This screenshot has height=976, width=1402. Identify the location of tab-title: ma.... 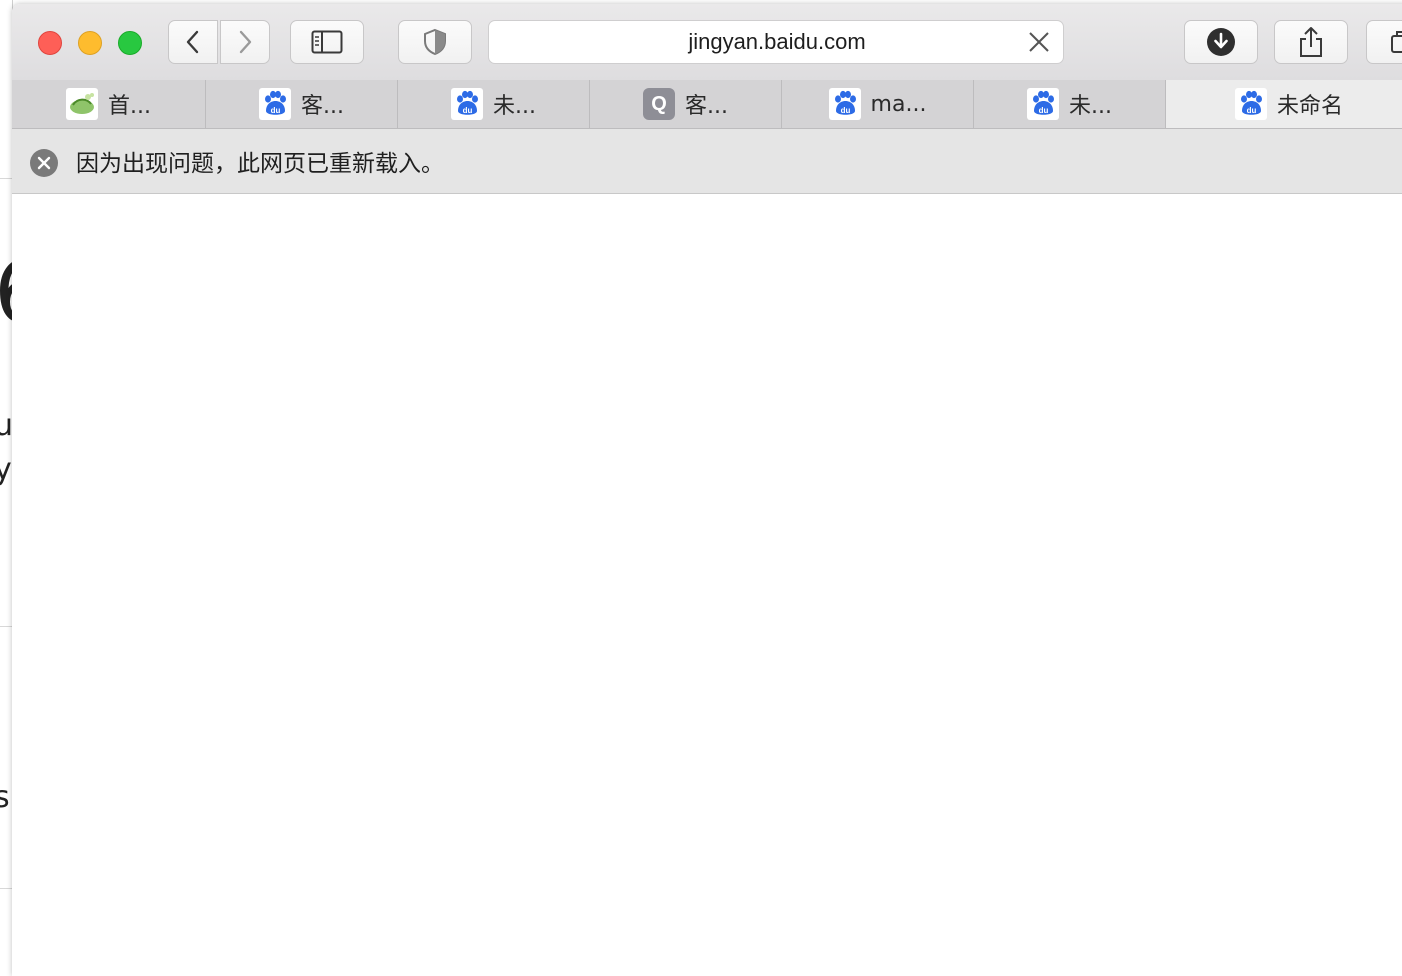
(898, 104).